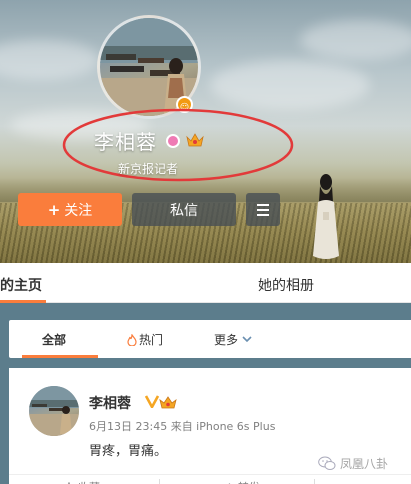 This screenshot has width=411, height=484. What do you see at coordinates (78, 210) in the screenshot?
I see `follow-label: 关注` at bounding box center [78, 210].